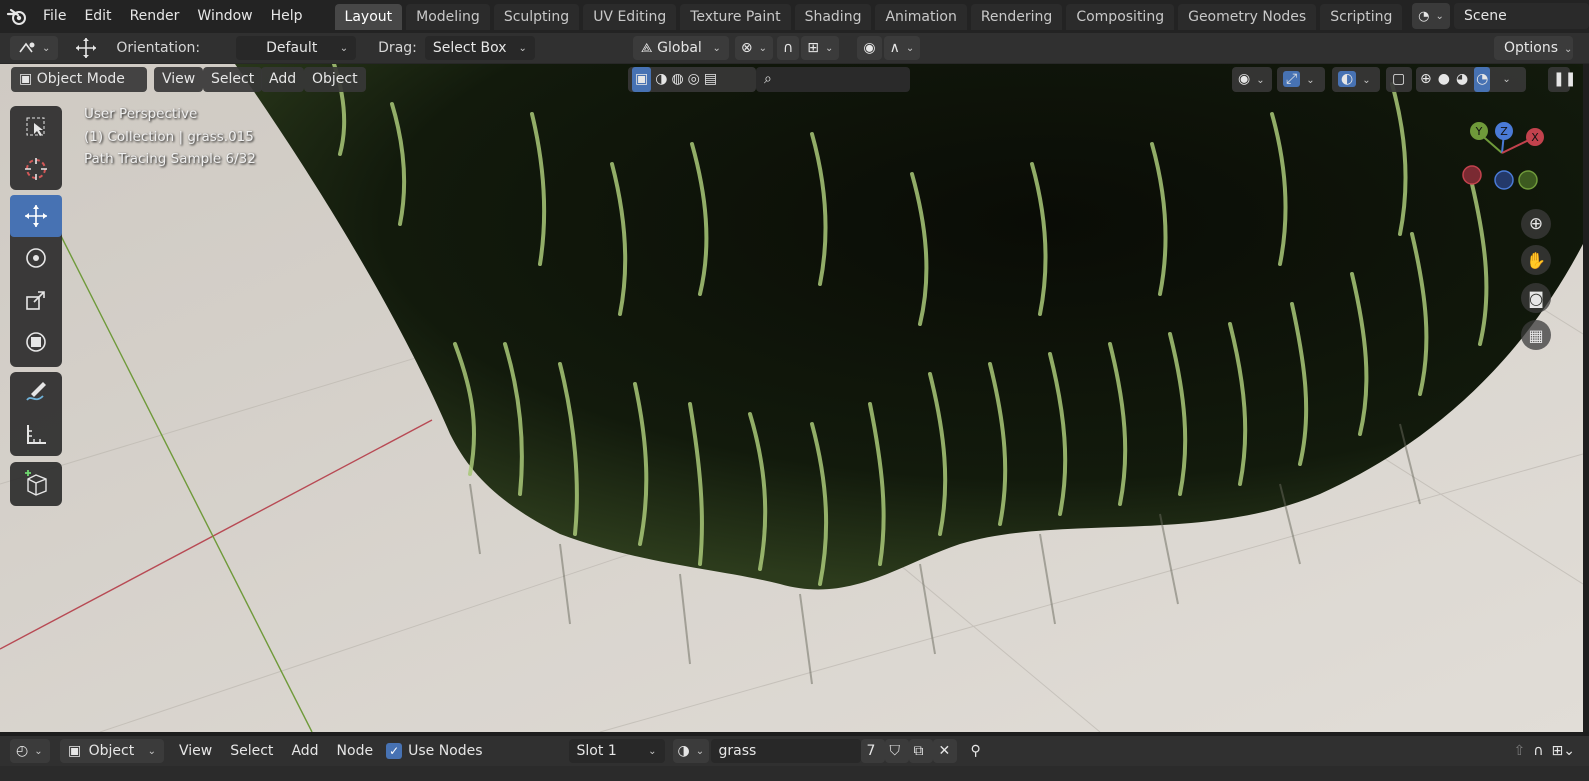 The width and height of the screenshot is (1589, 781). Describe the element at coordinates (1016, 16) in the screenshot. I see `tab-rendering: Rendering` at that location.